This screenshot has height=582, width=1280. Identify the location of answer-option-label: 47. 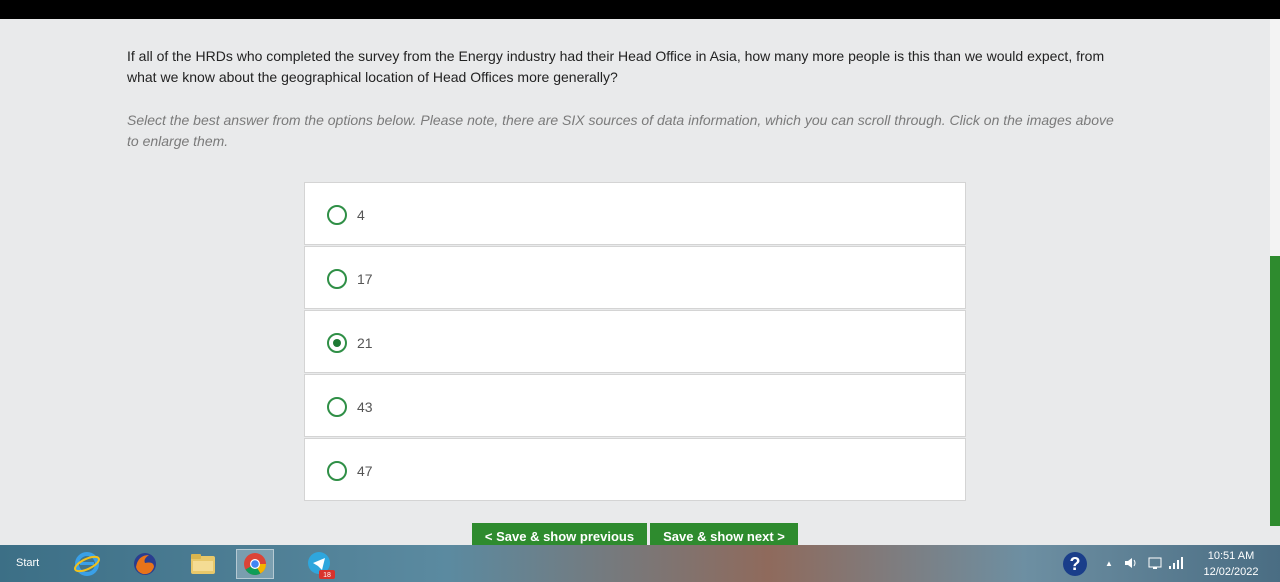
(365, 471).